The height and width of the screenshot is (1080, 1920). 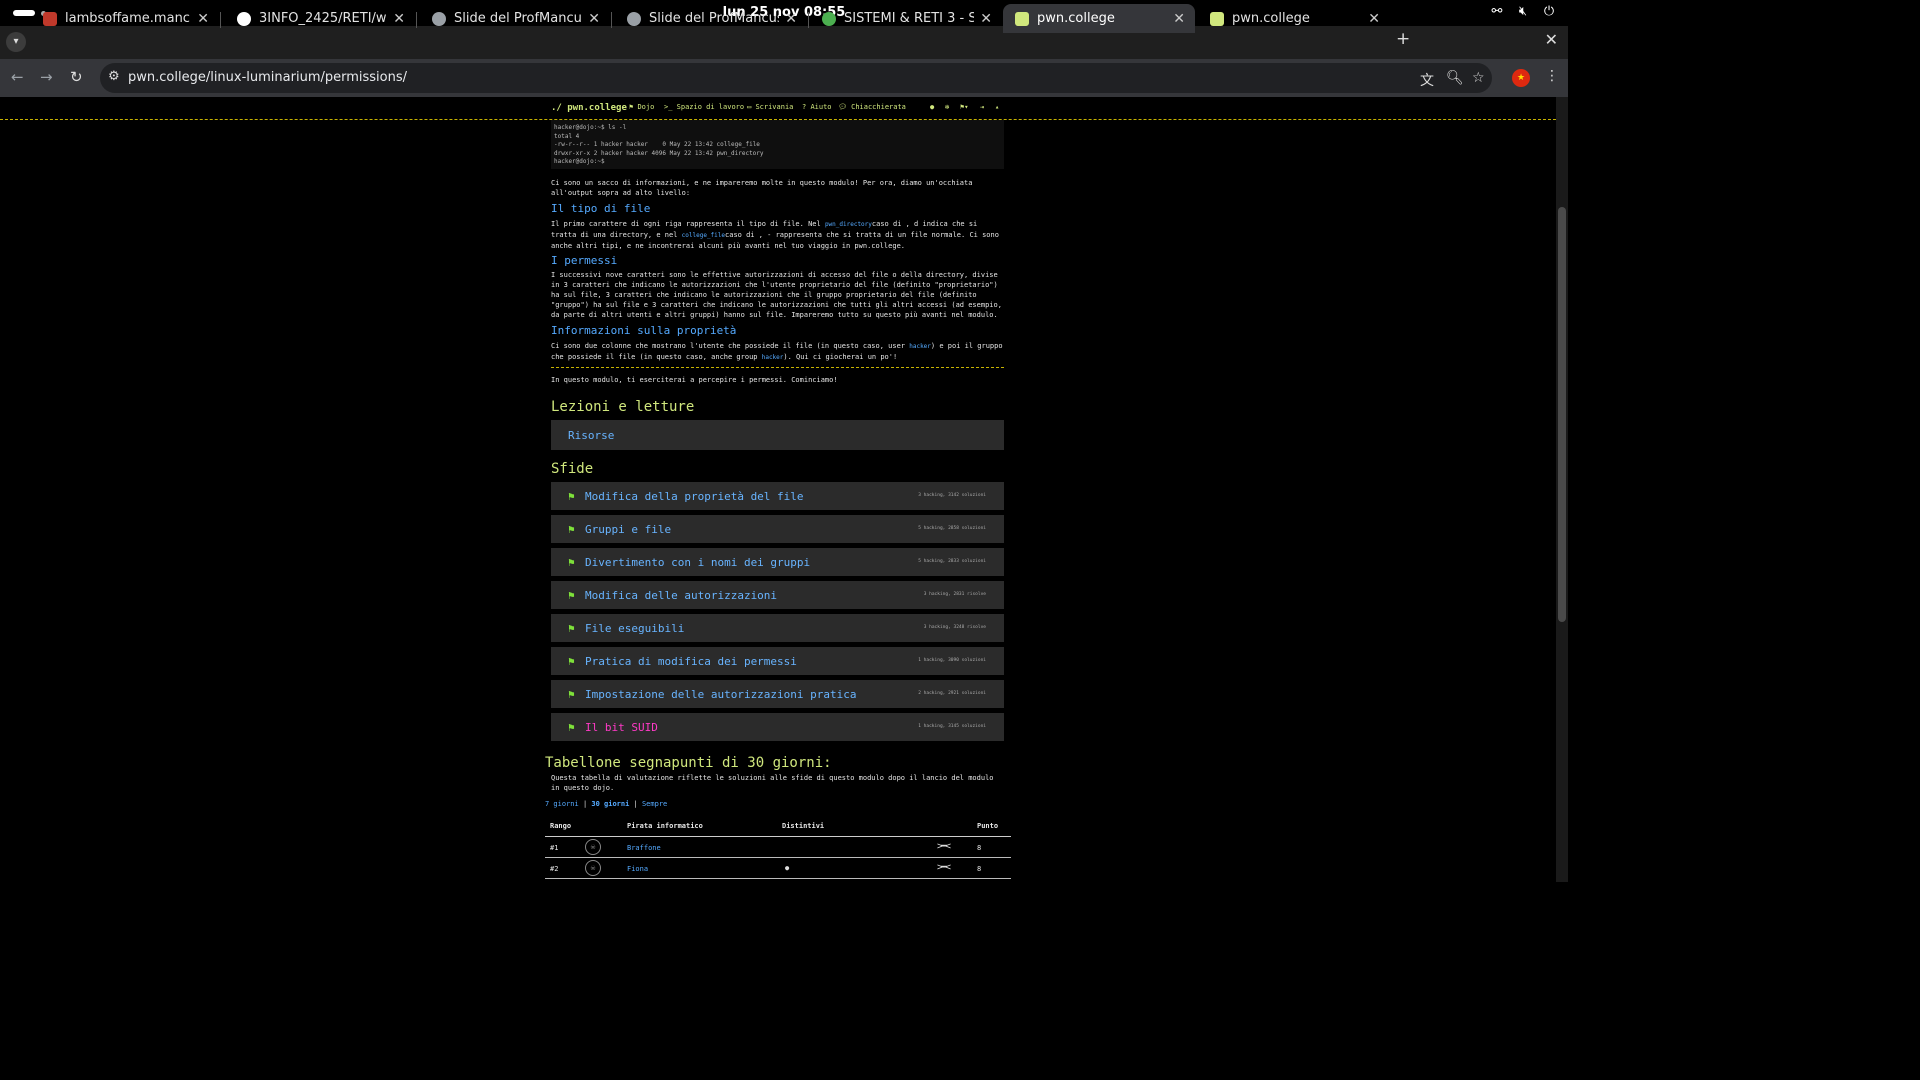 I want to click on column-header-score: Punto, so click(x=988, y=826).